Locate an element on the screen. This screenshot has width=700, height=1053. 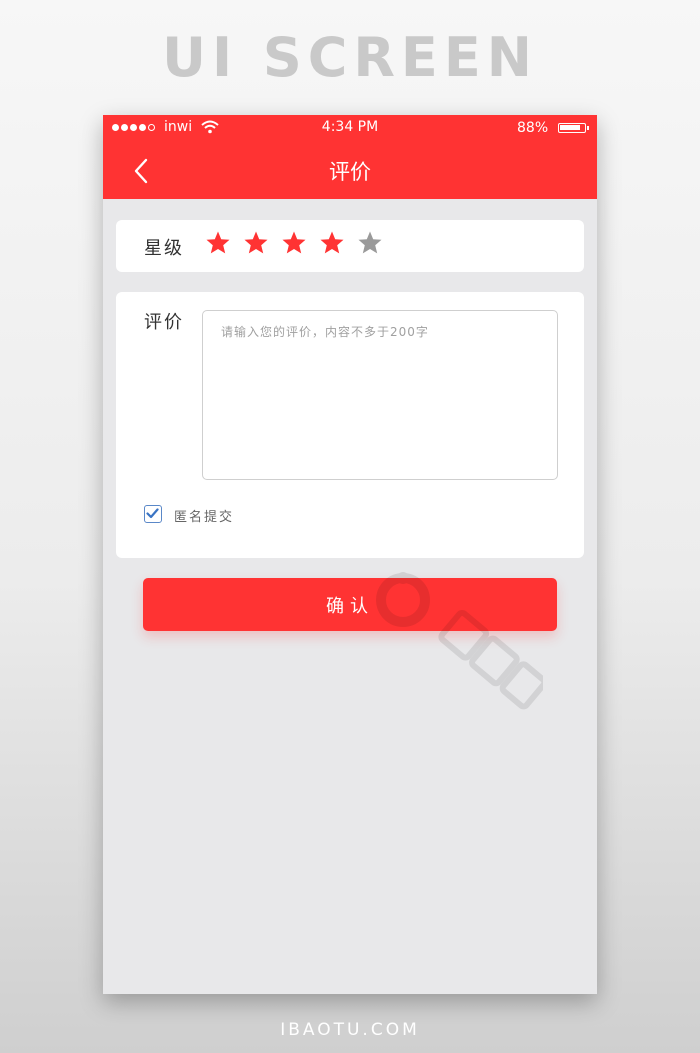
check-icon is located at coordinates (152, 513).